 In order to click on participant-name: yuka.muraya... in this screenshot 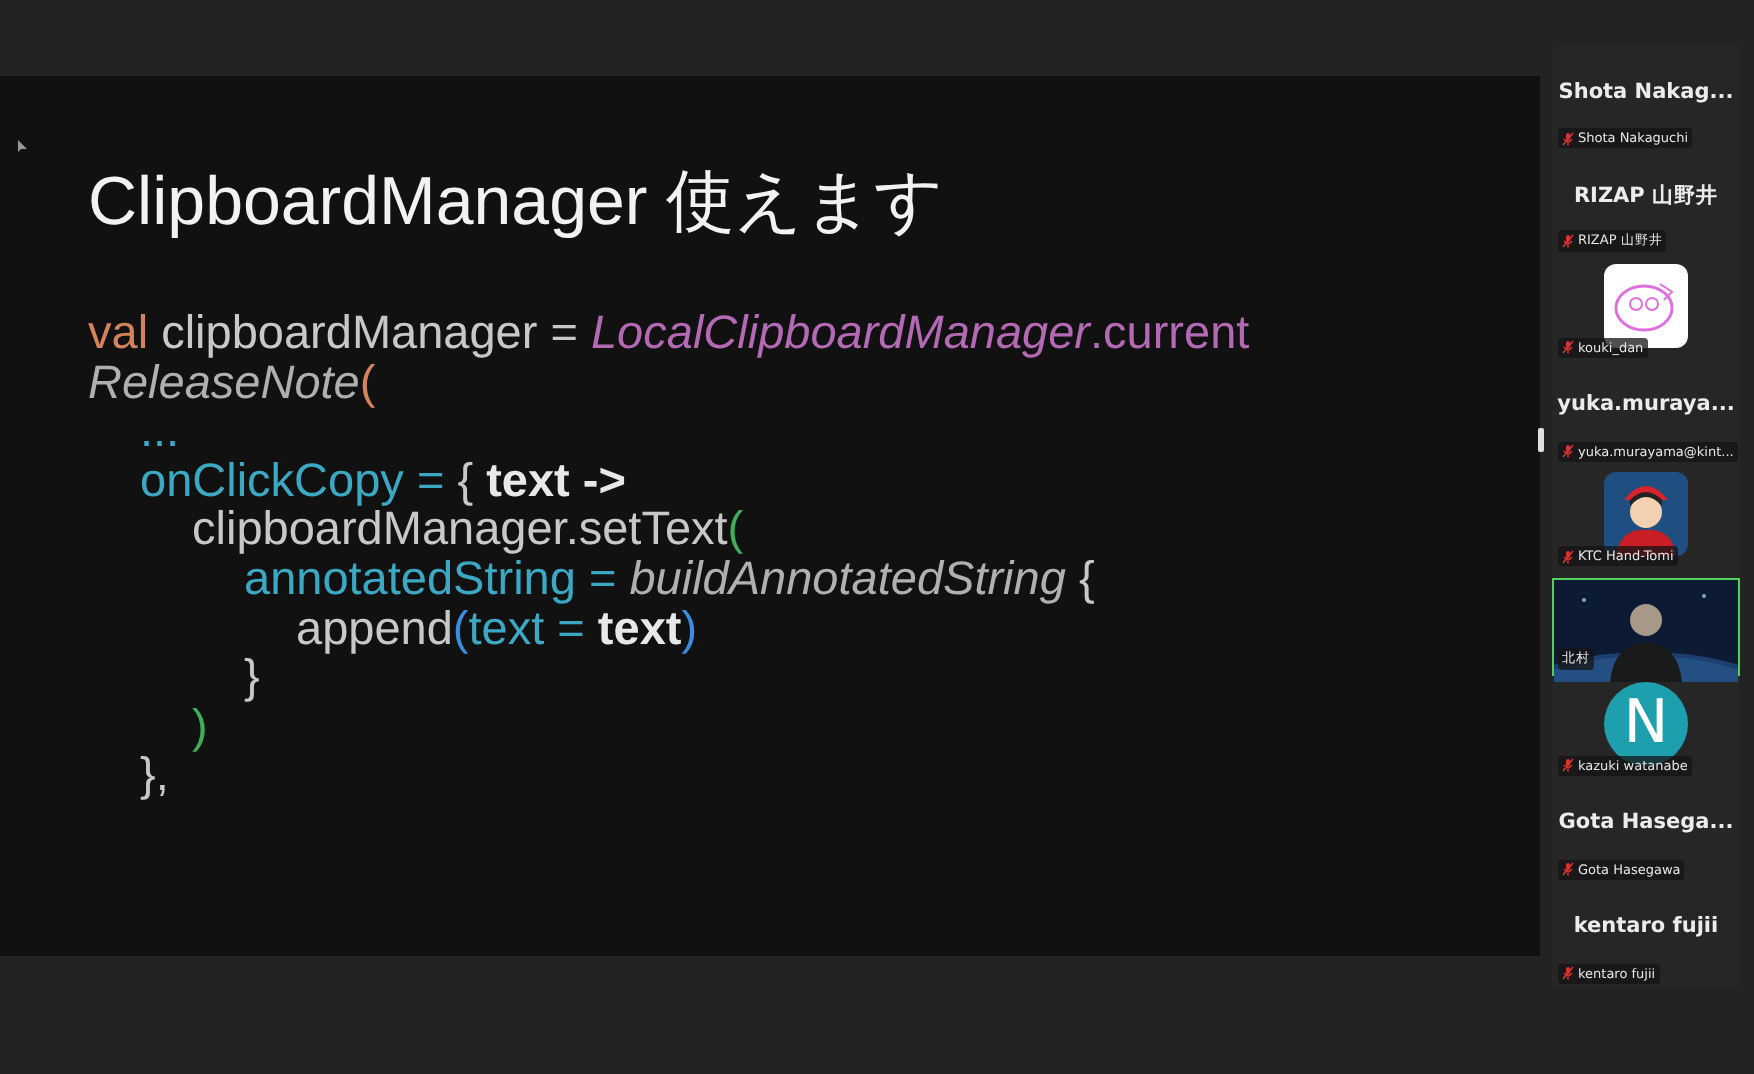, I will do `click(1646, 404)`.